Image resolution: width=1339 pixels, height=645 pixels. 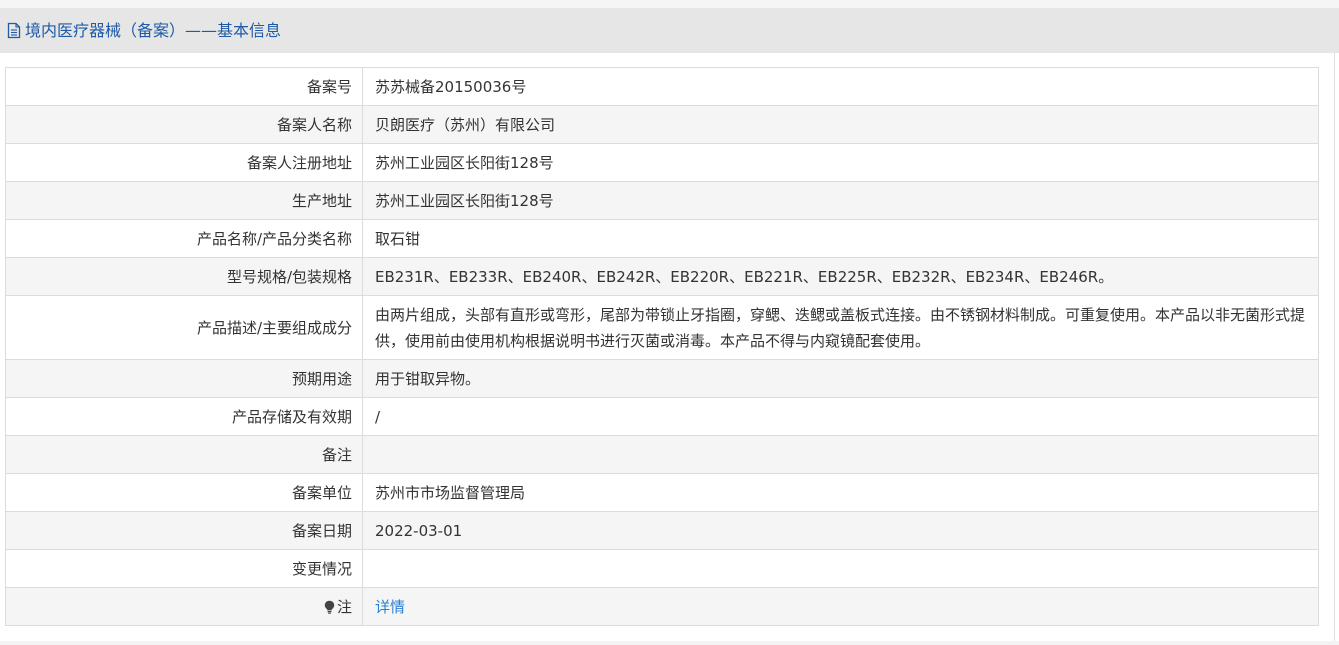 I want to click on table-row: 产品存储及有效期 /, so click(x=662, y=416).